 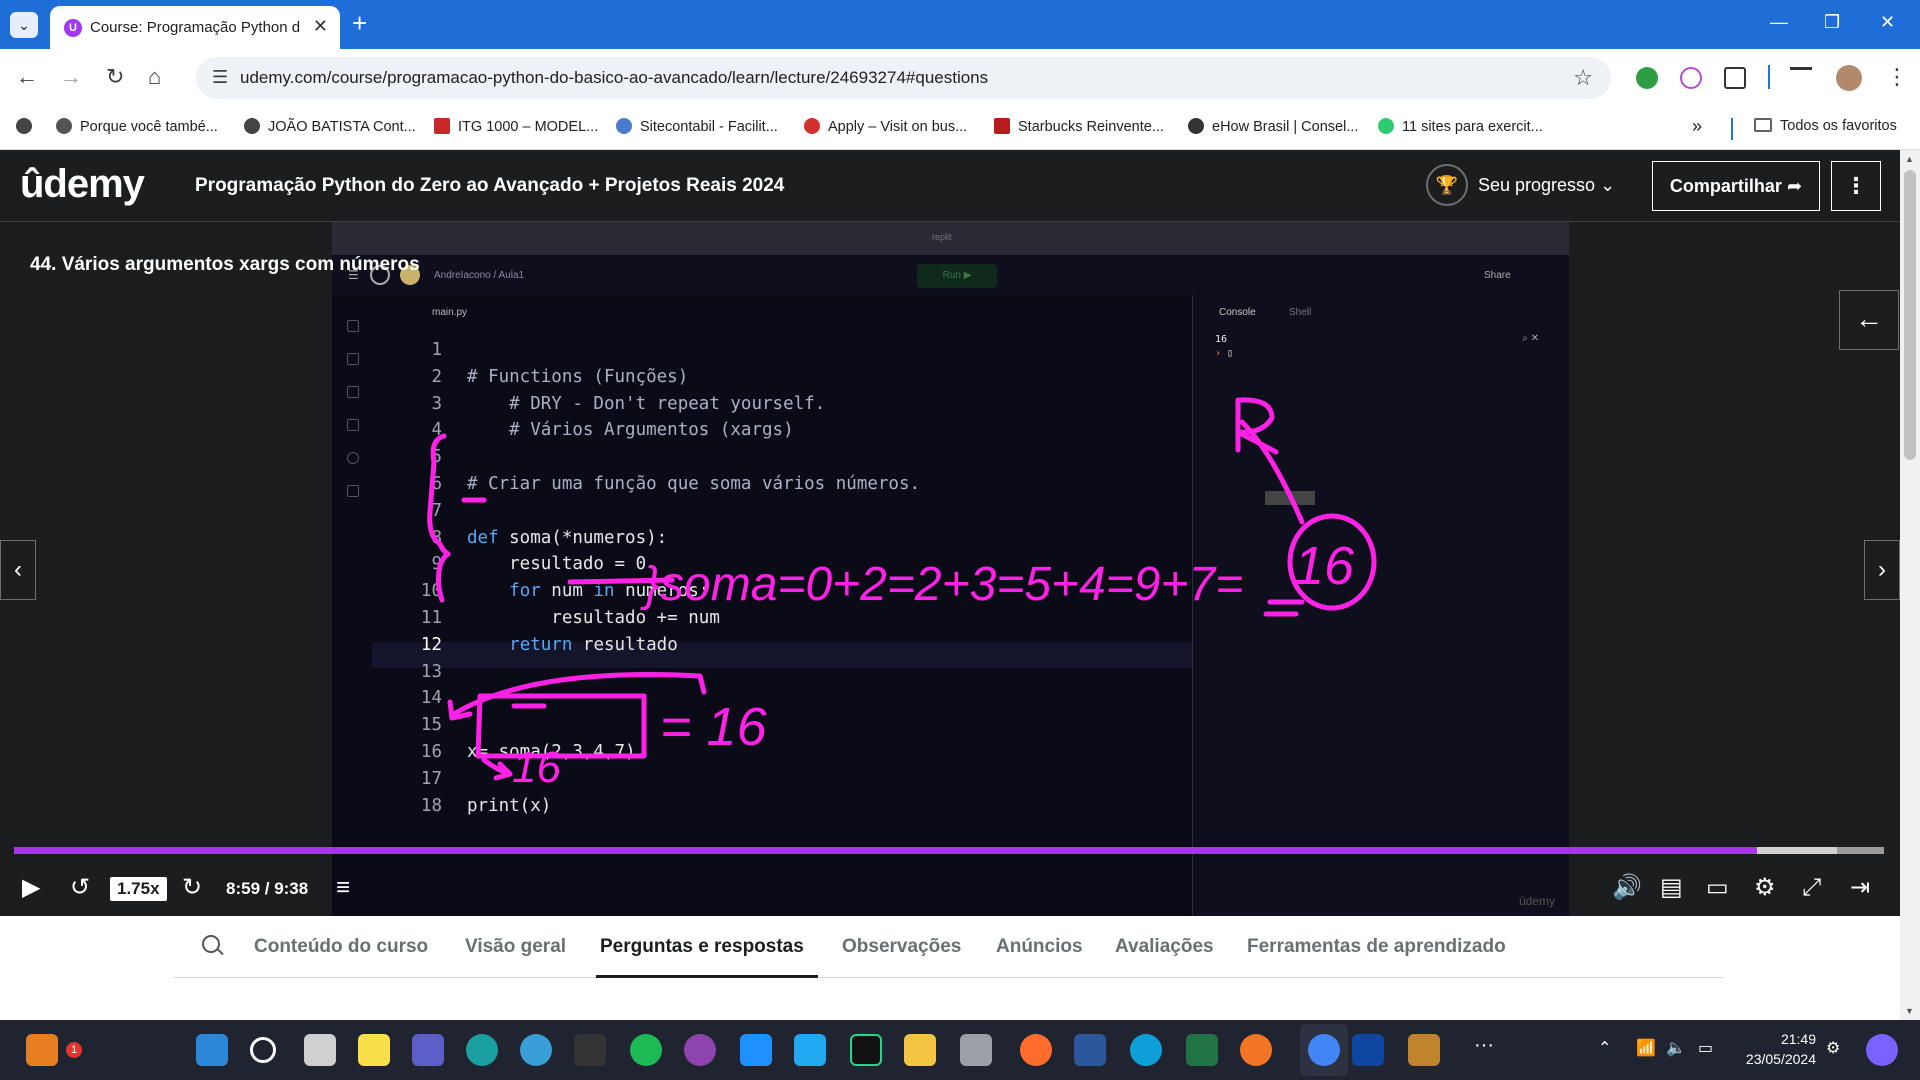 I want to click on back-arrow-icon: ←, so click(x=27, y=77).